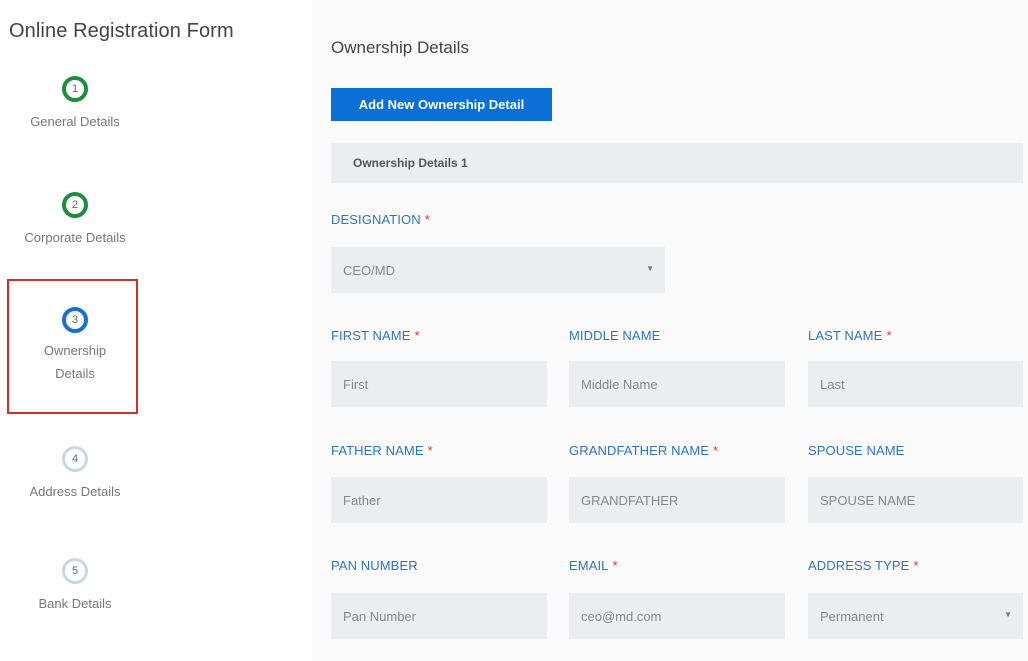 The height and width of the screenshot is (661, 1028). Describe the element at coordinates (439, 384) in the screenshot. I see `first-name-input: First` at that location.